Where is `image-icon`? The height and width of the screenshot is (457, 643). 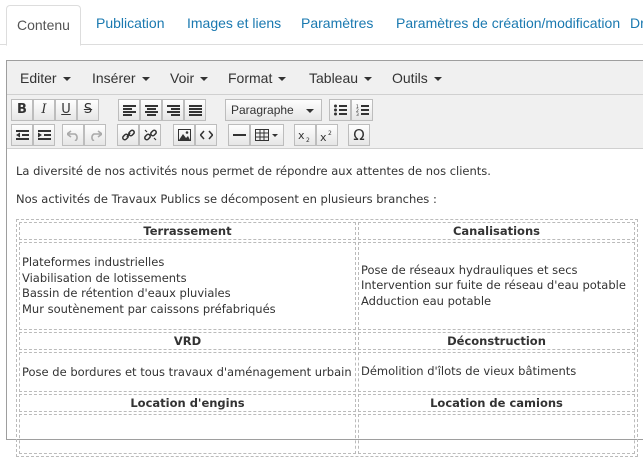 image-icon is located at coordinates (184, 135).